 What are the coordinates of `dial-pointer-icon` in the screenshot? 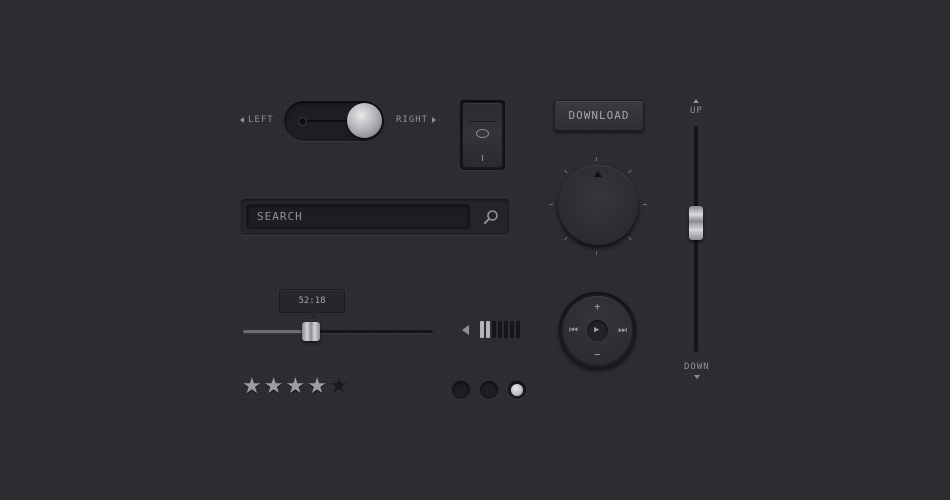 It's located at (598, 174).